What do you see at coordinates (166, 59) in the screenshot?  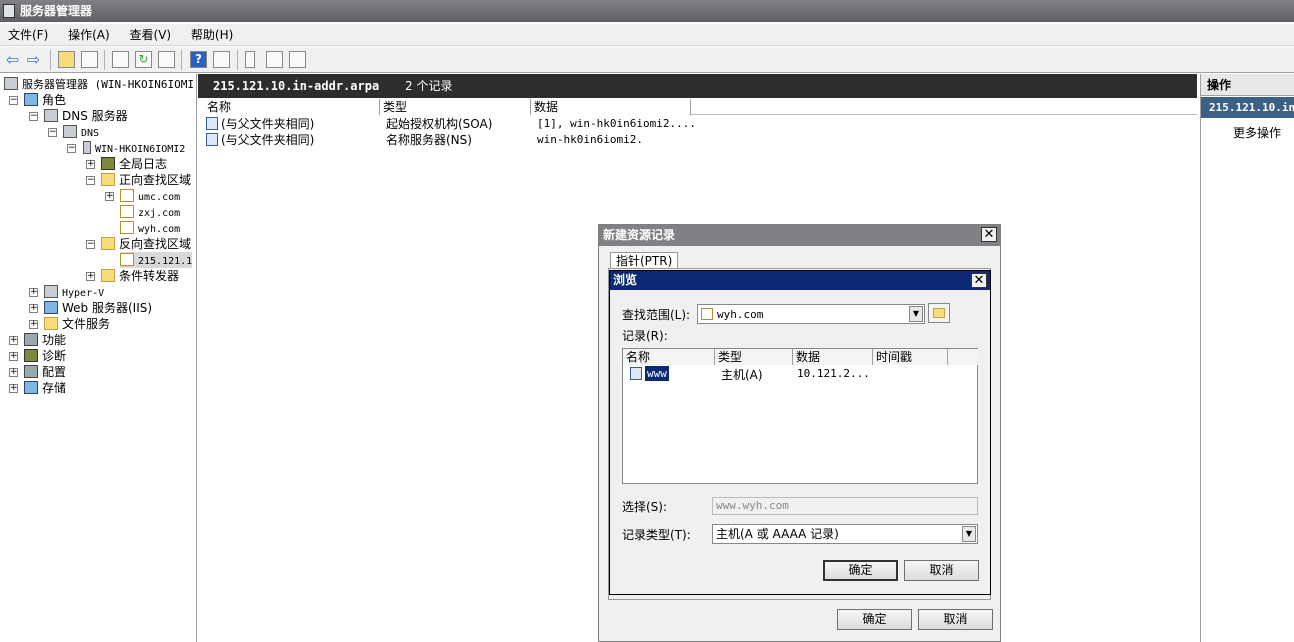 I see `export-list-icon` at bounding box center [166, 59].